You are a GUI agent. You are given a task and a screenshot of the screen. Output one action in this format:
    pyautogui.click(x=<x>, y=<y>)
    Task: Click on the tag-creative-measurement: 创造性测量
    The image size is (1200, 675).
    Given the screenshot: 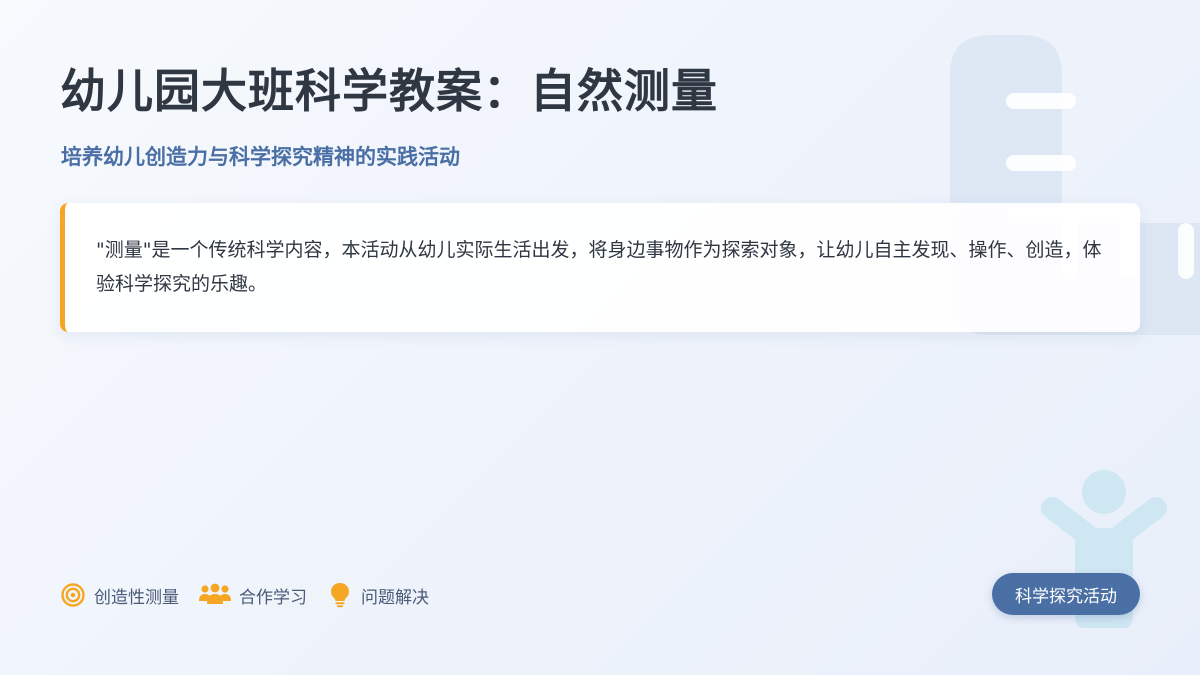 What is the action you would take?
    pyautogui.click(x=119, y=595)
    